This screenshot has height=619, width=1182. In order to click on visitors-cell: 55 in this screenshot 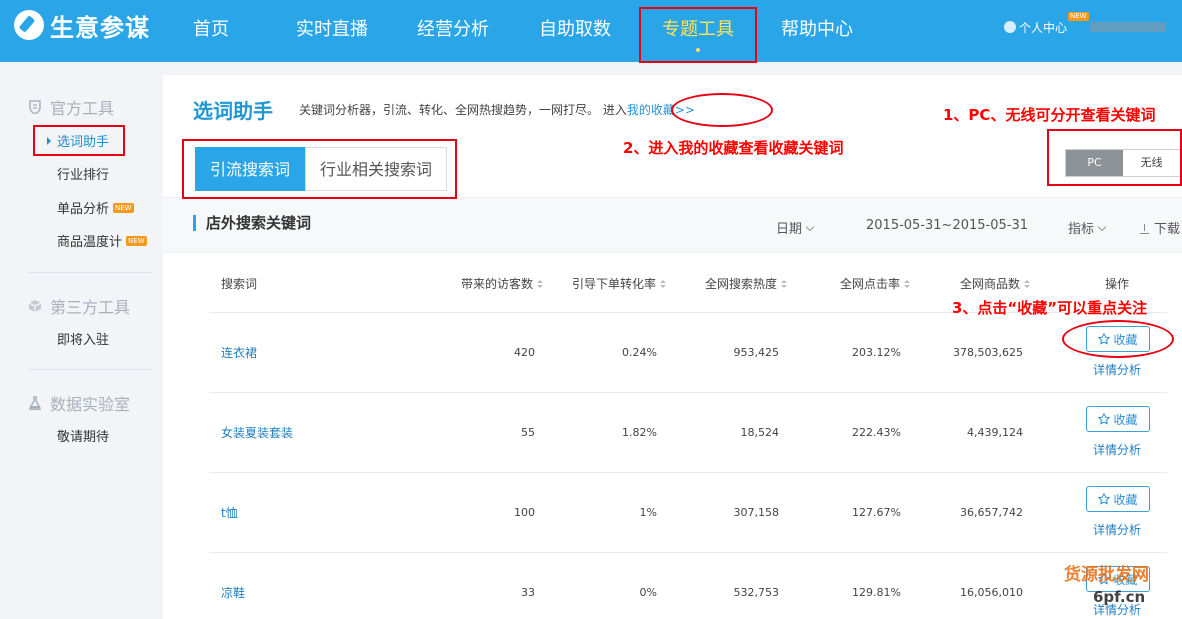, I will do `click(528, 432)`.